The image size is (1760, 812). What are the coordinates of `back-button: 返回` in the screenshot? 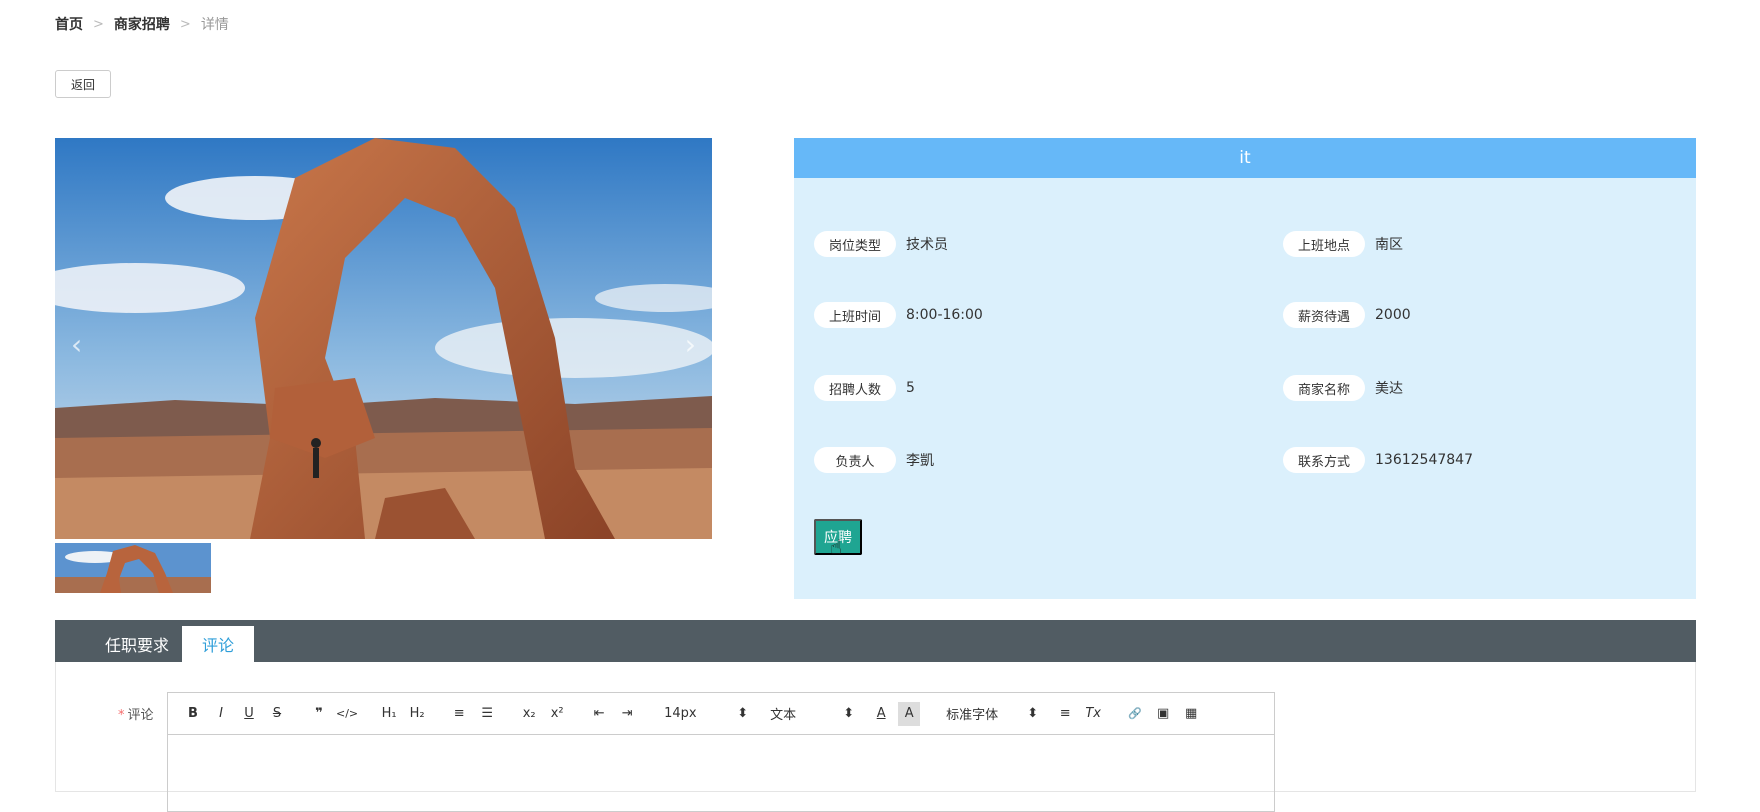 It's located at (83, 84).